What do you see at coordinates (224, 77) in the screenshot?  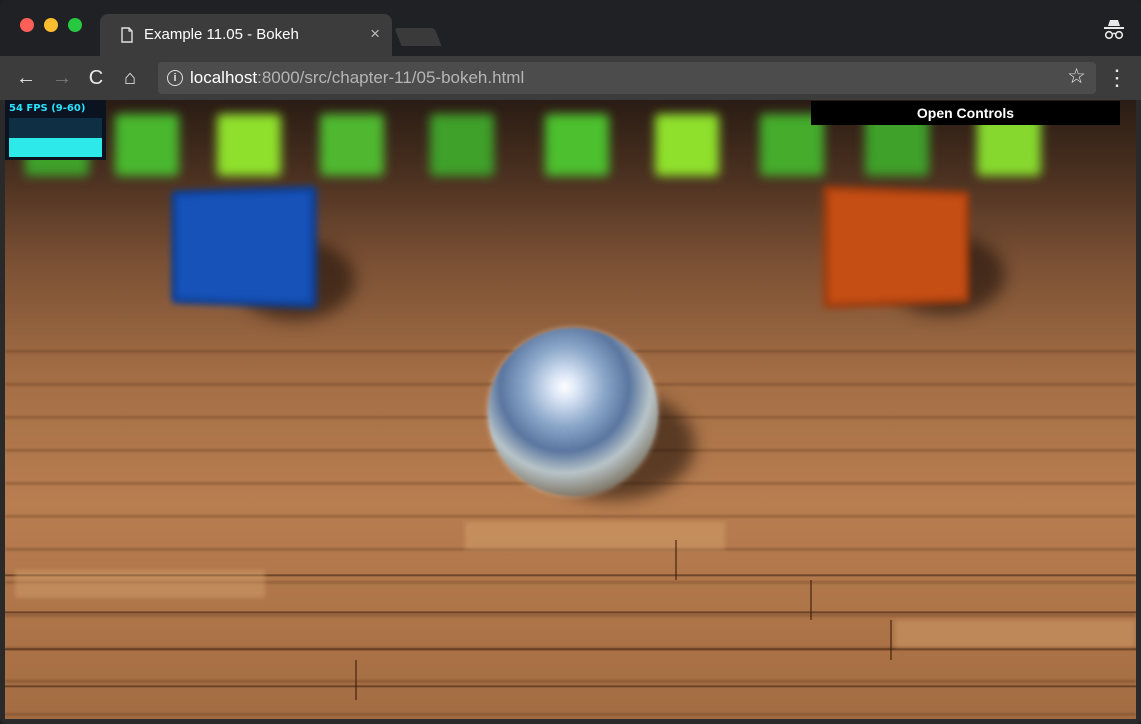 I see `url-host: localhost` at bounding box center [224, 77].